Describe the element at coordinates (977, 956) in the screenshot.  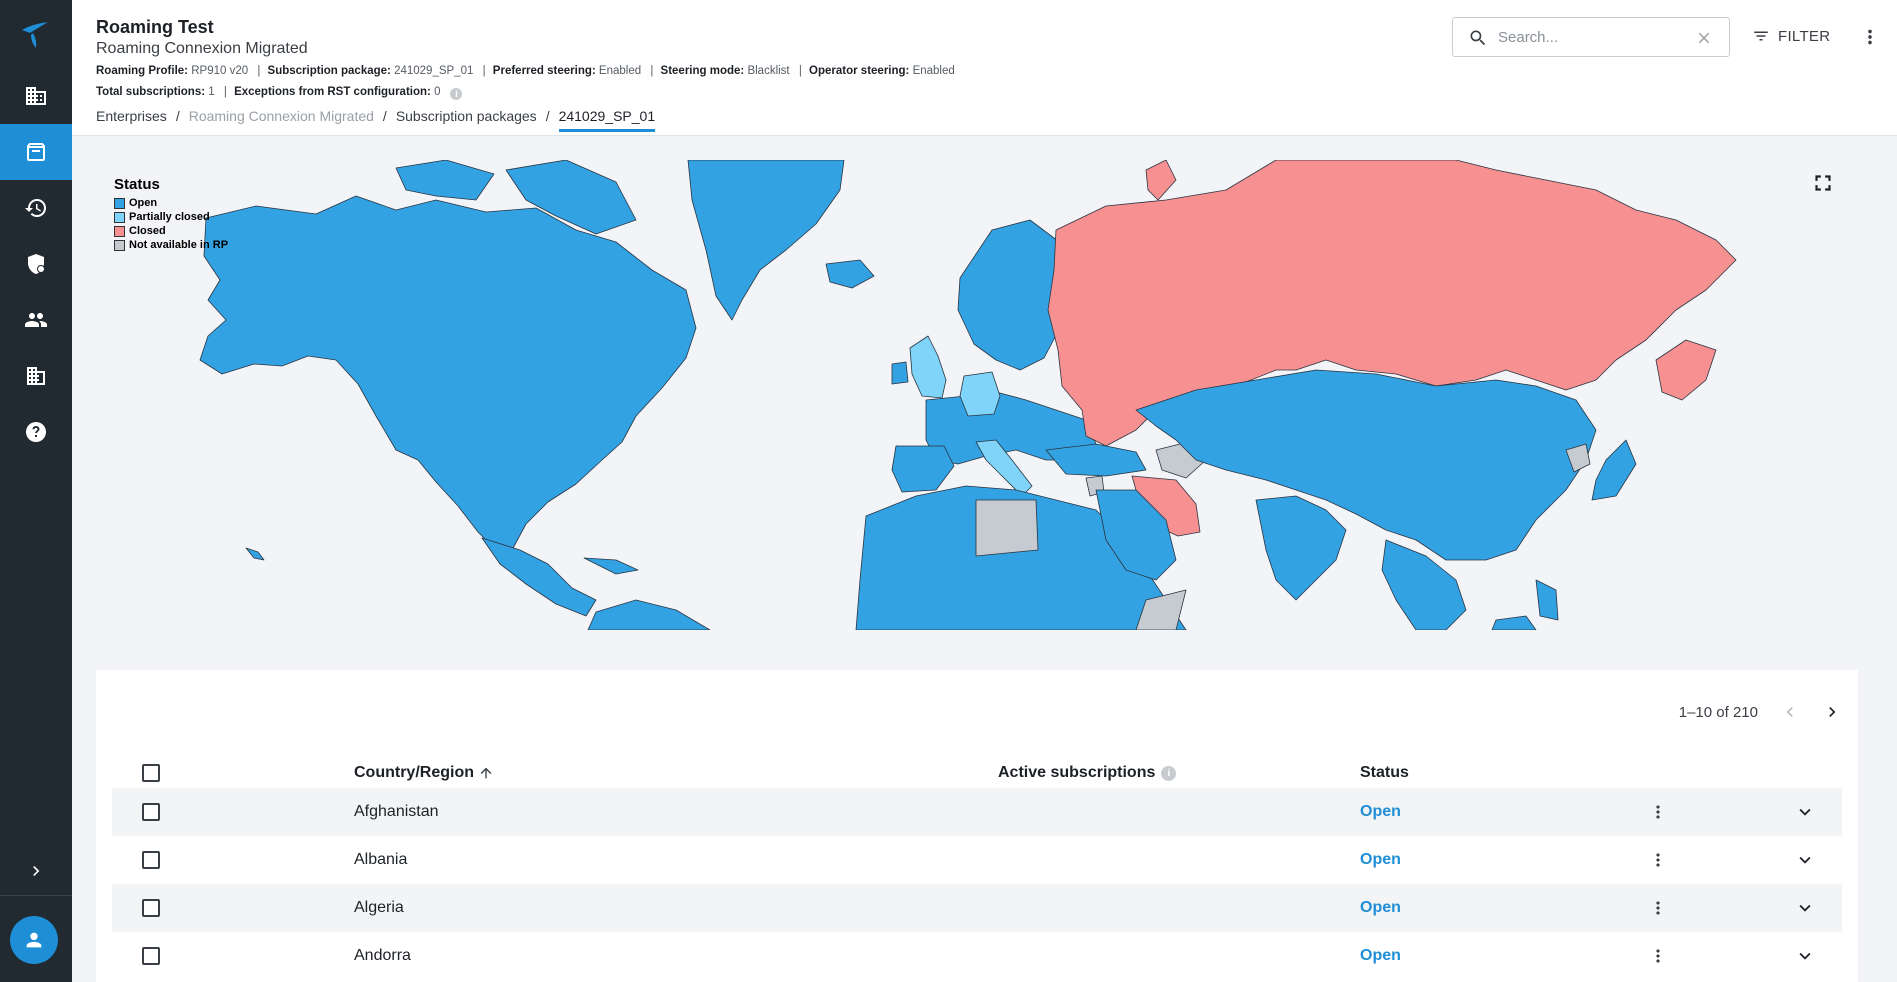
I see `table-row: Andorra Open` at that location.